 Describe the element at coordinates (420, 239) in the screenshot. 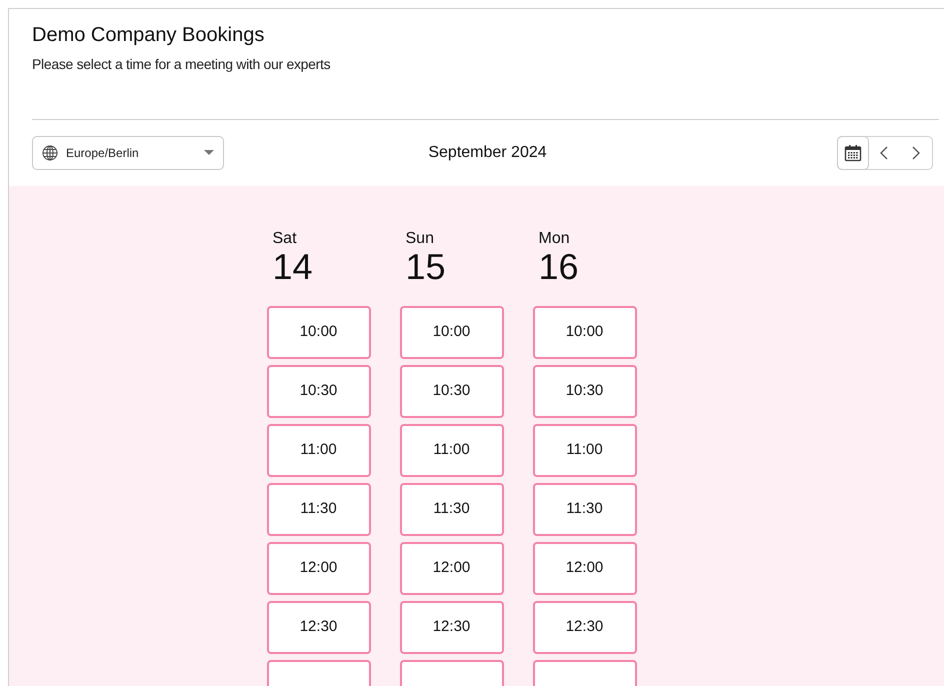

I see `weekday-label: Sun` at that location.